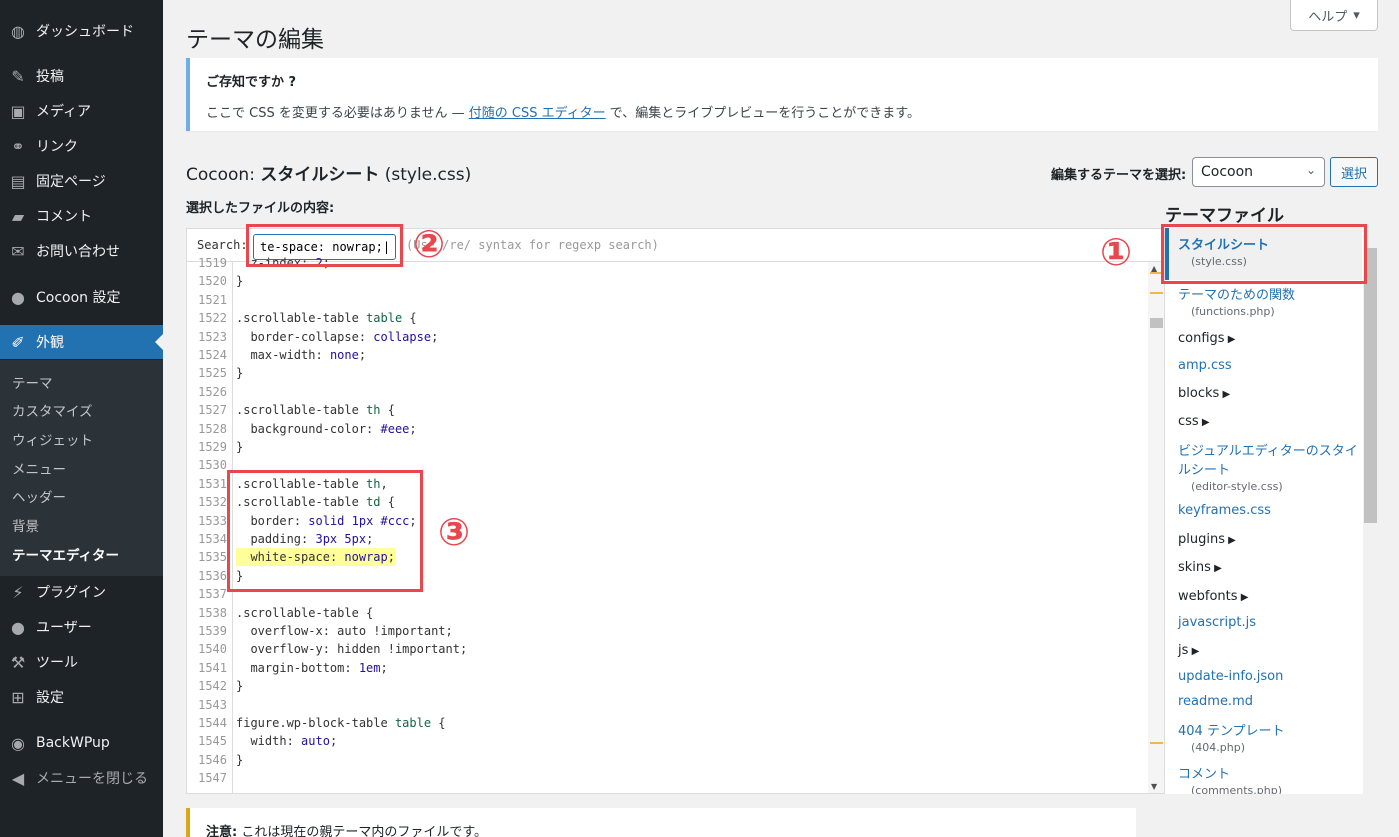  I want to click on submenu-item-widgets: ウィジェット, so click(52, 439).